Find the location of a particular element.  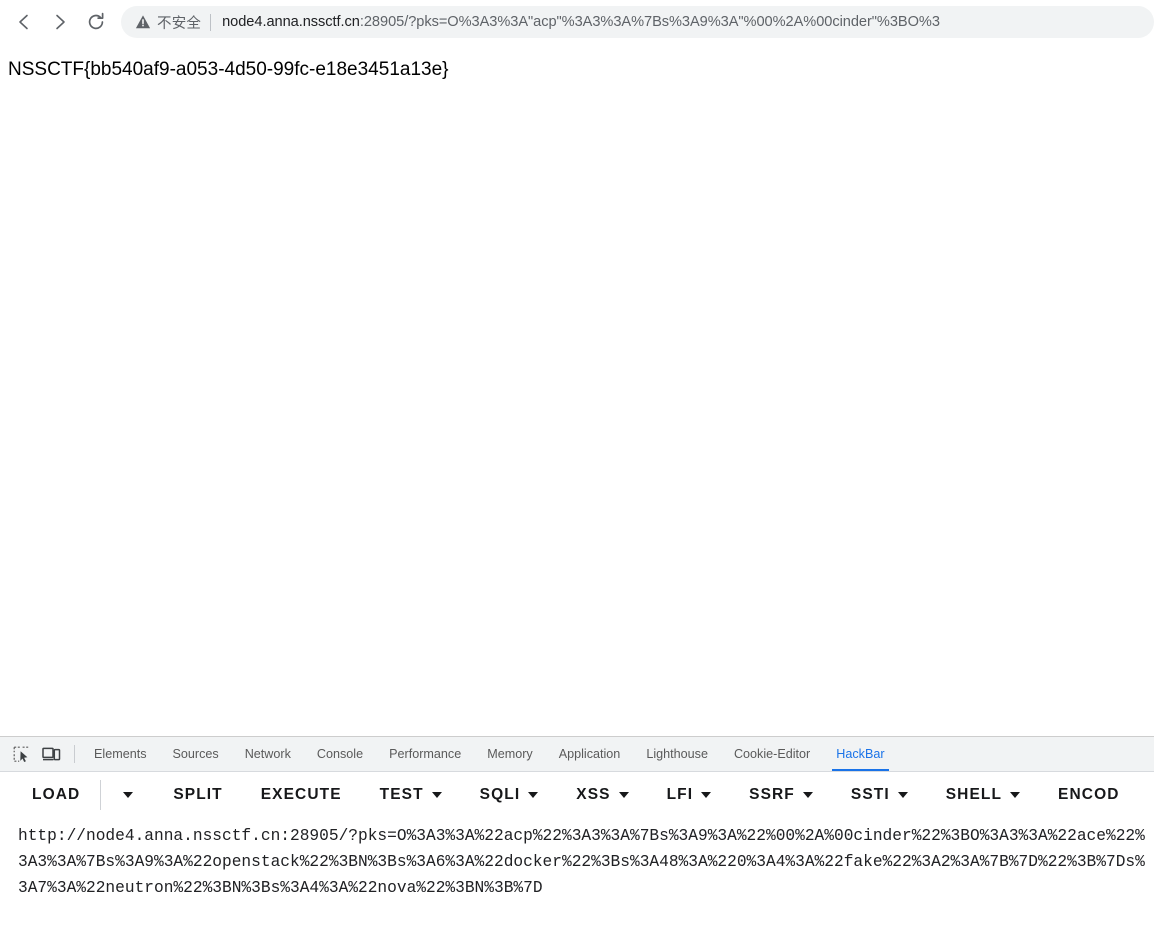

devtools-icons-divider is located at coordinates (74, 754).